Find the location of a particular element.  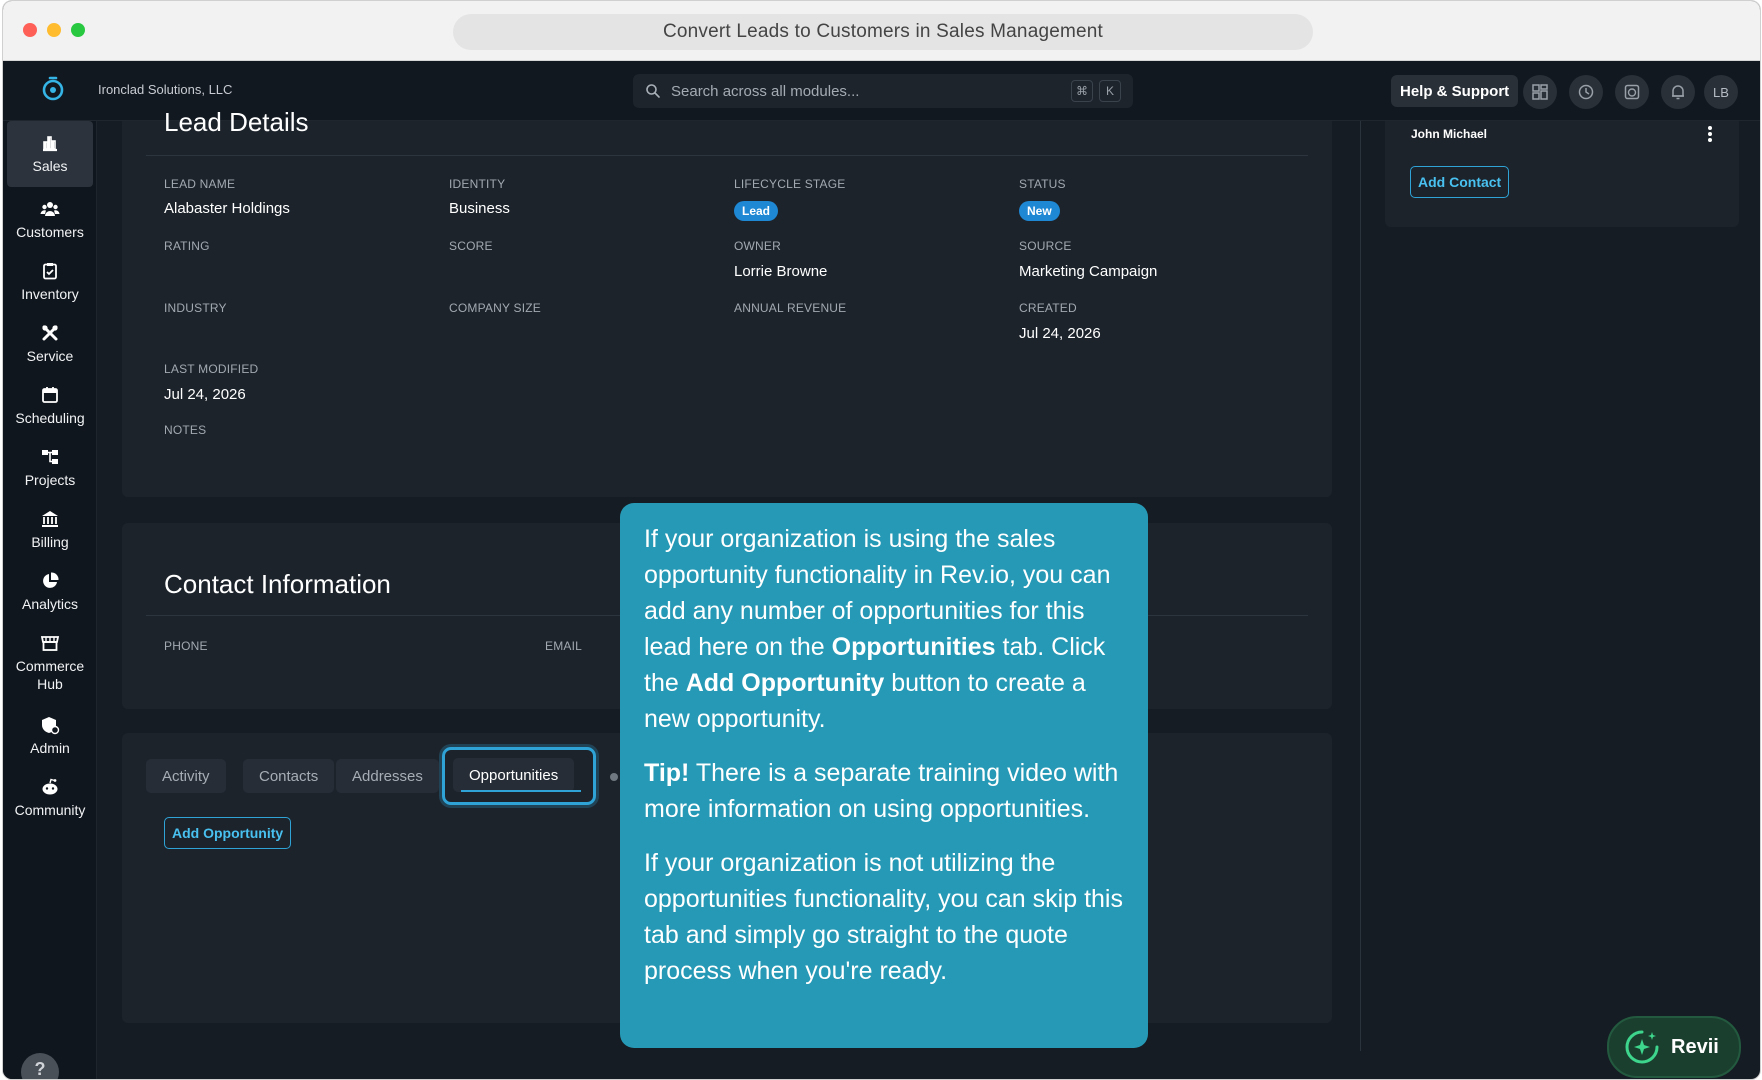

lifecycle-stage-badge: Lead is located at coordinates (756, 211).